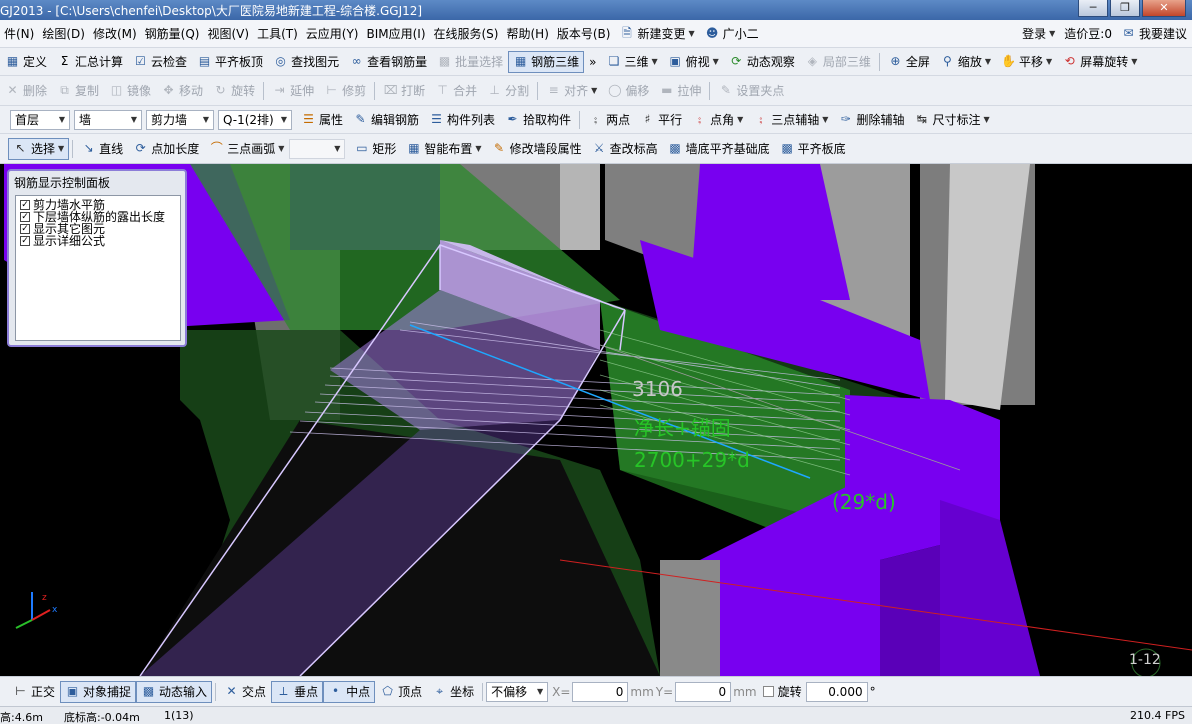 The image size is (1192, 724). What do you see at coordinates (404, 91) in the screenshot?
I see `break-button: ⌧ 打断` at bounding box center [404, 91].